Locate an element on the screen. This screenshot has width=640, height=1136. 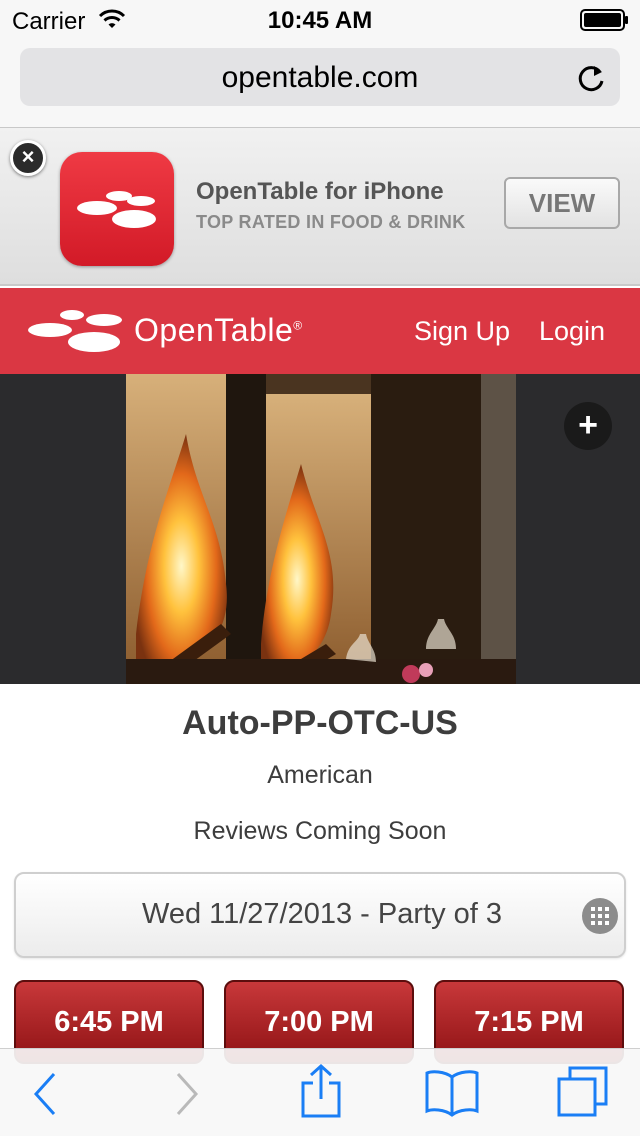
app-subtitle: TOP RATED IN FOOD & DRINK is located at coordinates (331, 222).